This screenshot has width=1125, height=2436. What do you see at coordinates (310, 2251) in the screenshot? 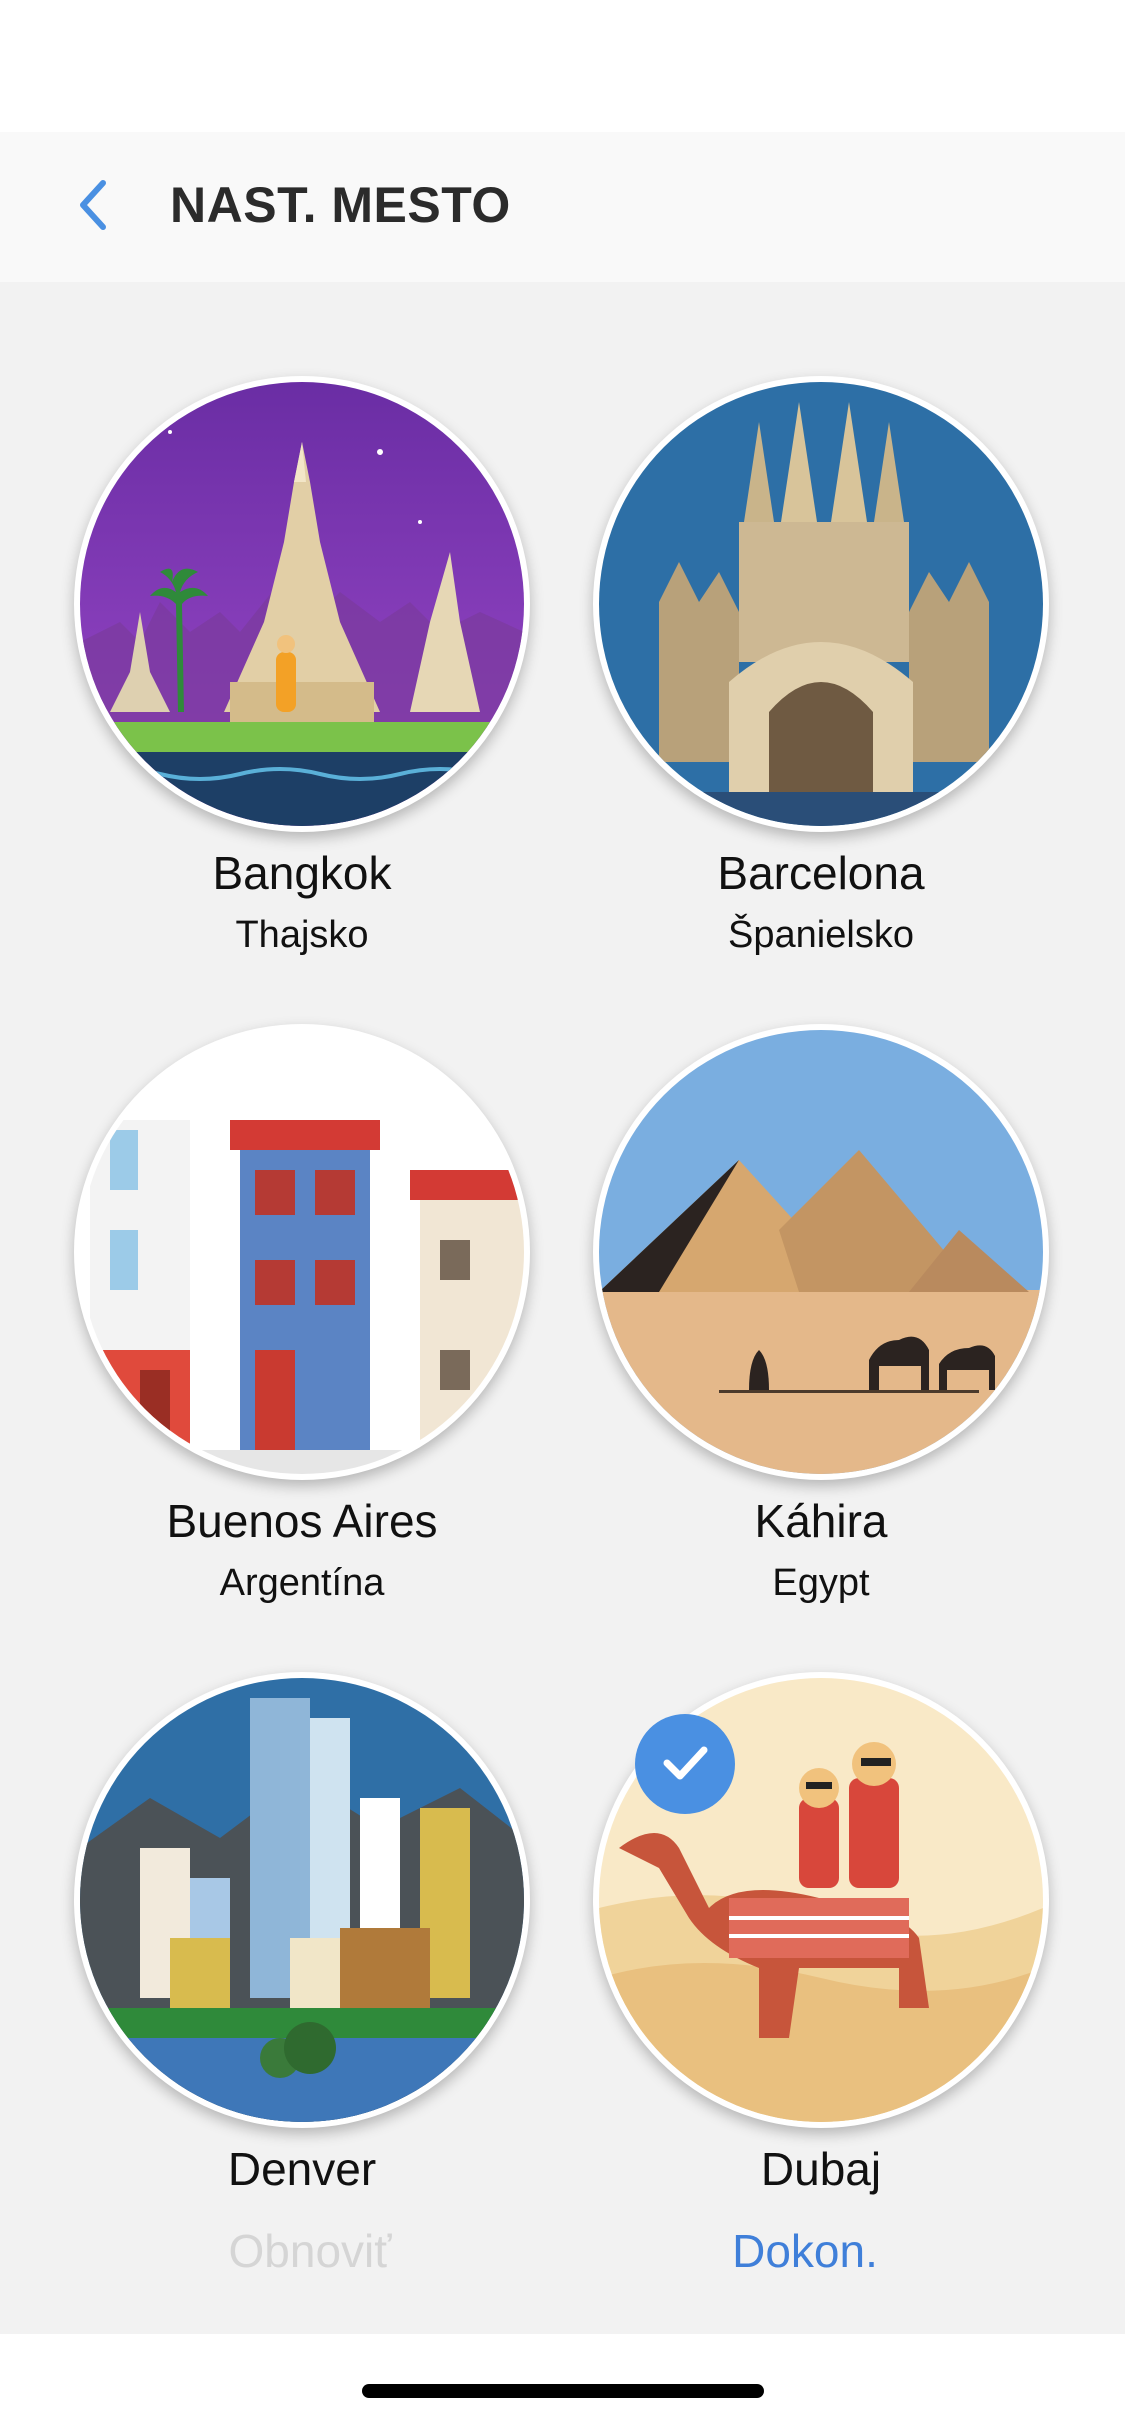
I see `reset-button: Obnoviť` at bounding box center [310, 2251].